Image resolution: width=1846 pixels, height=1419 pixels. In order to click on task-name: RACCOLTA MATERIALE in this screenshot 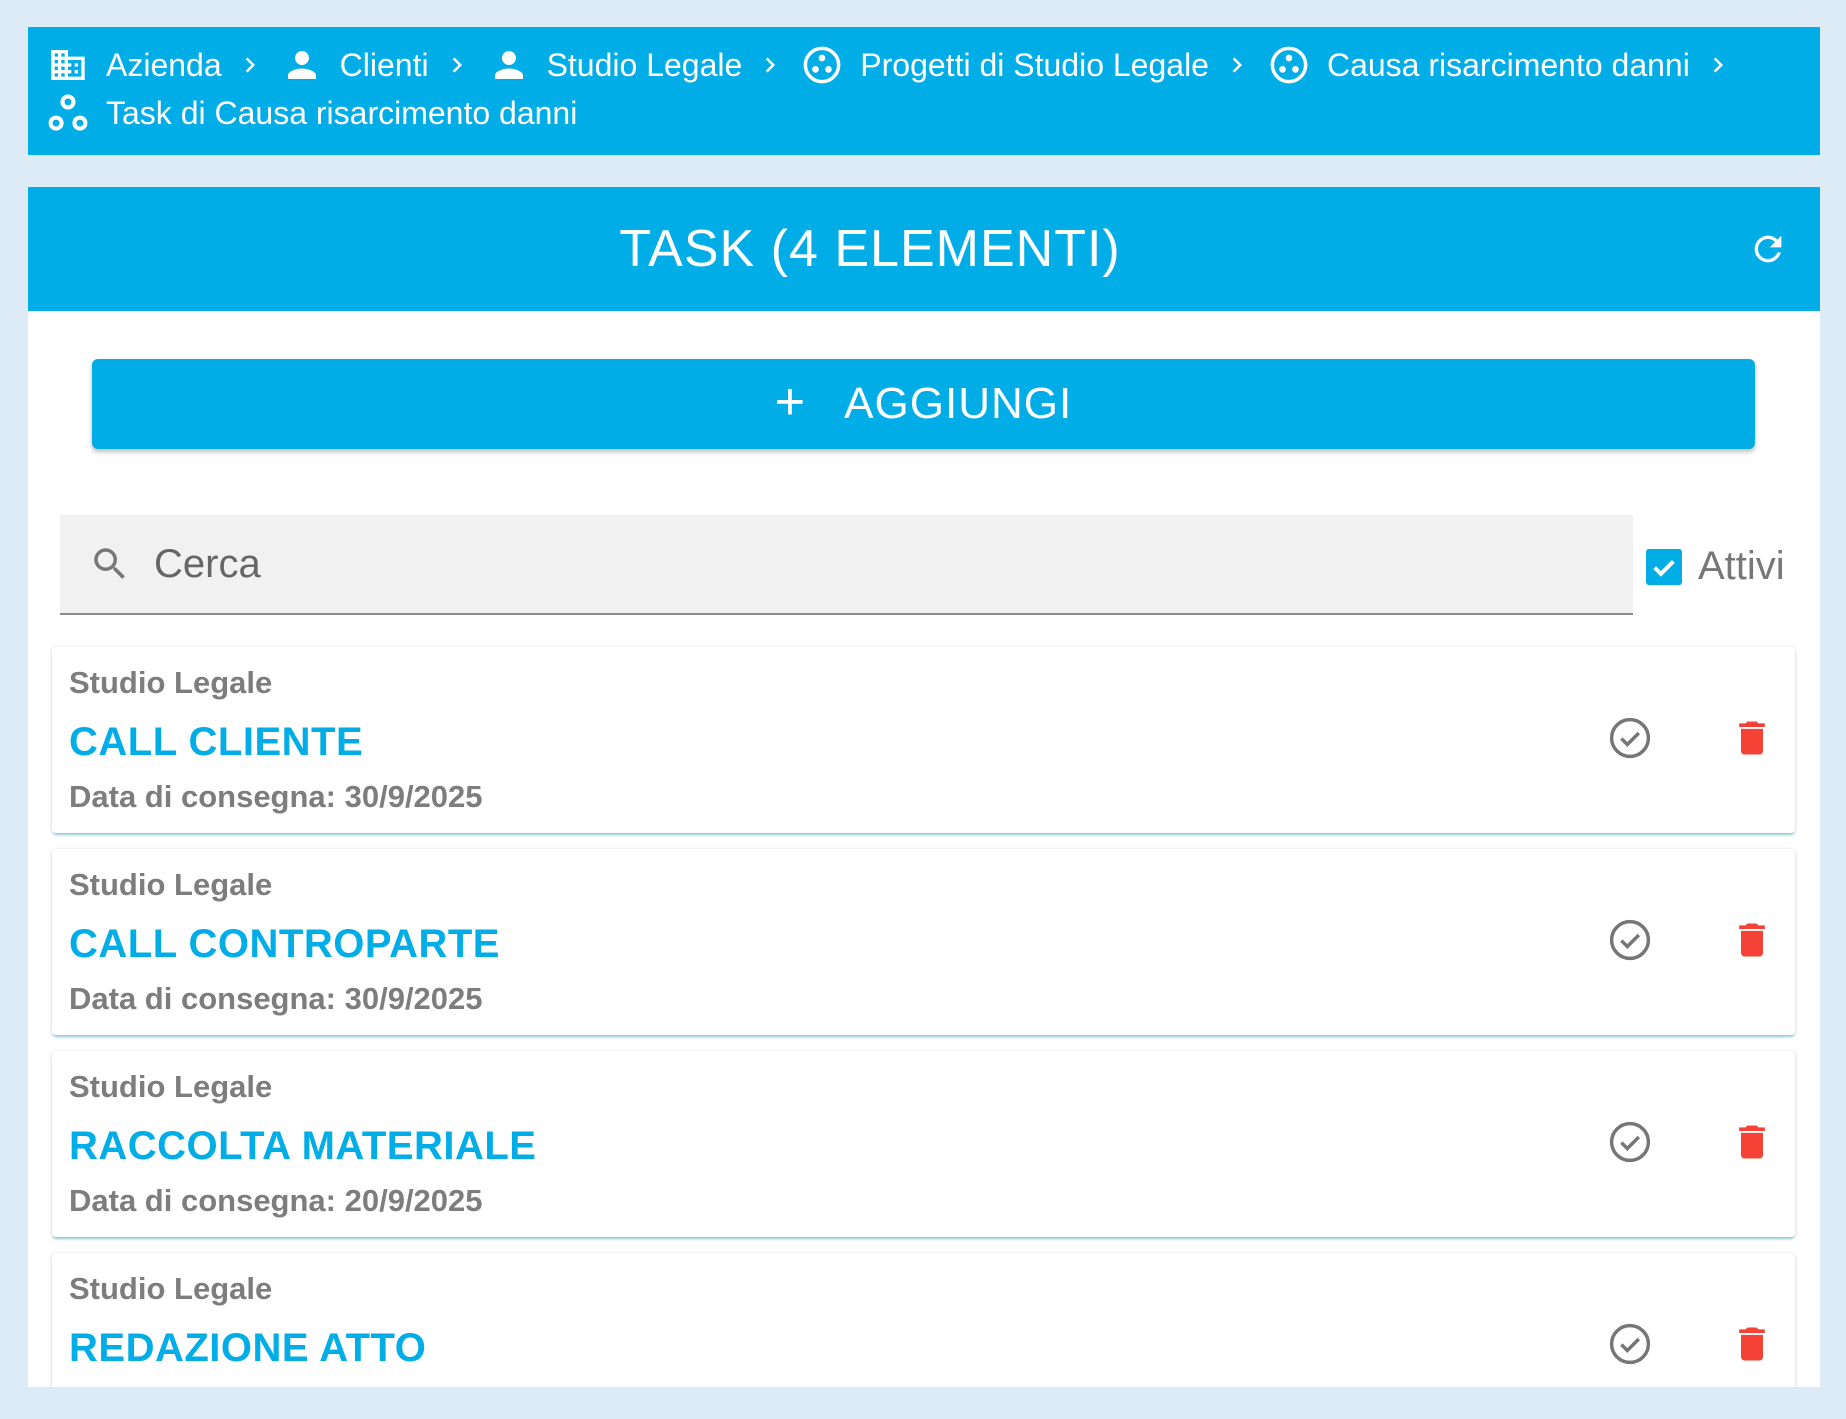, I will do `click(302, 1146)`.